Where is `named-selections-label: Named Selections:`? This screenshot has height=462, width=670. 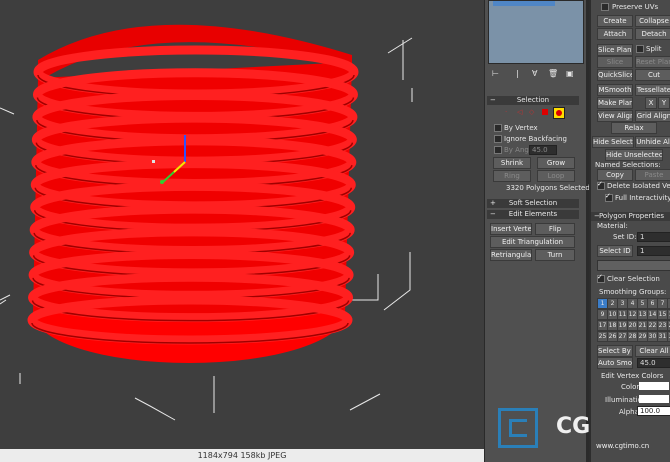 named-selections-label: Named Selections: is located at coordinates (628, 165).